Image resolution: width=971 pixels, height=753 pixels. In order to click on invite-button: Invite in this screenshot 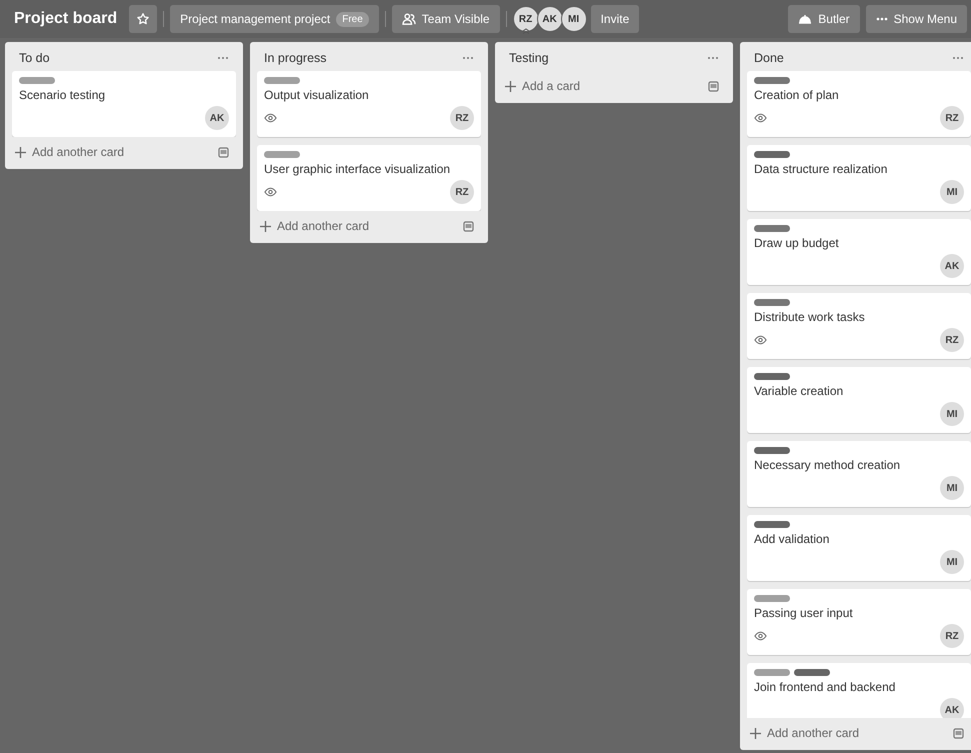, I will do `click(615, 19)`.